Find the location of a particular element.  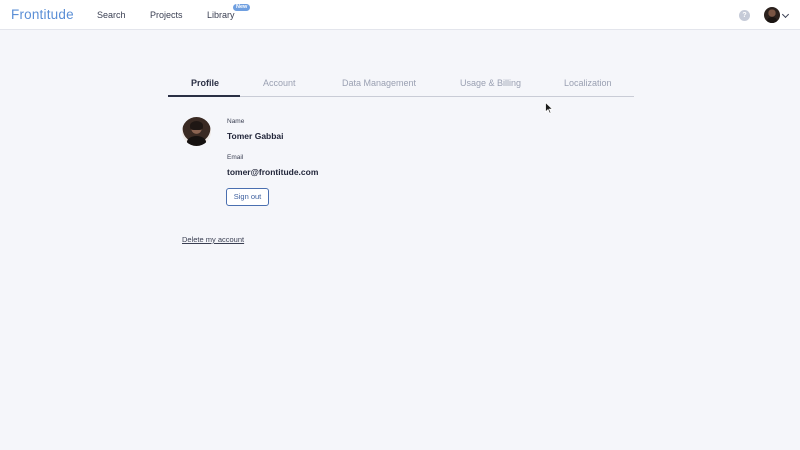

delete-account-link: Delete my account is located at coordinates (213, 239).